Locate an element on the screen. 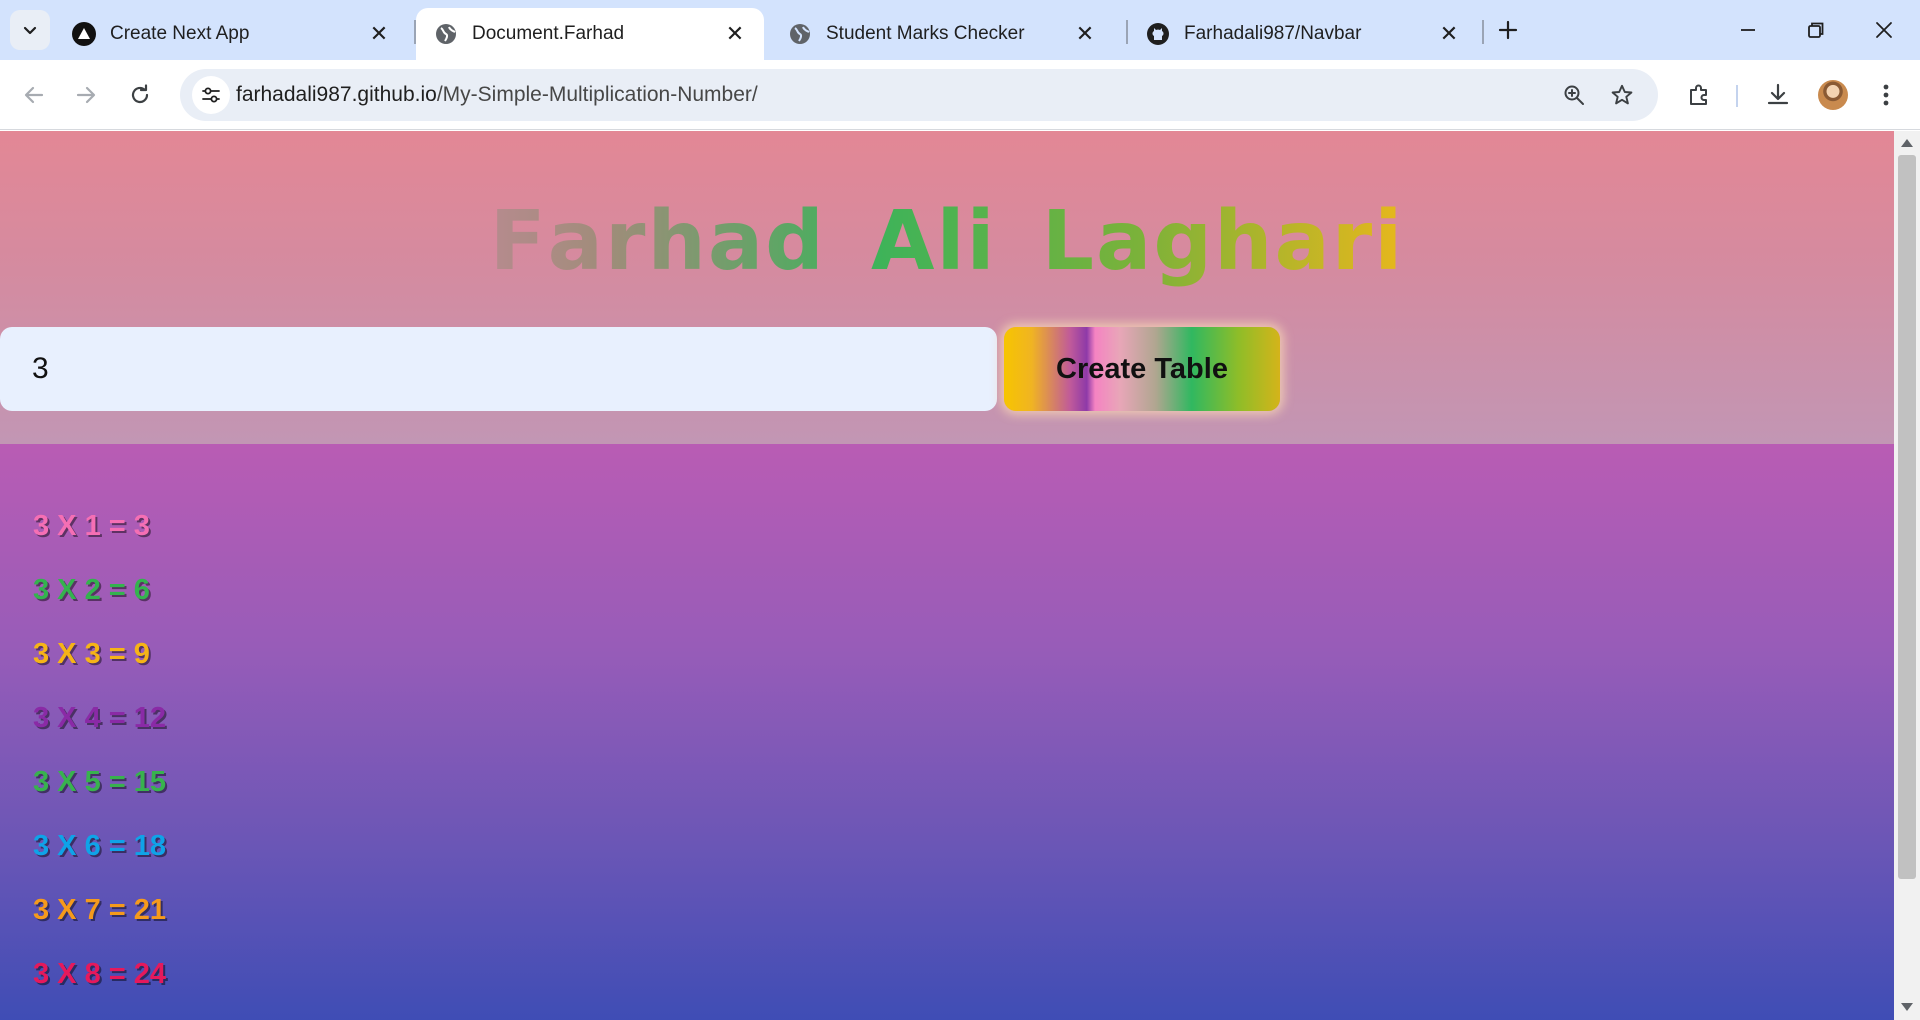 The height and width of the screenshot is (1020, 1920). plus-icon is located at coordinates (1508, 30).